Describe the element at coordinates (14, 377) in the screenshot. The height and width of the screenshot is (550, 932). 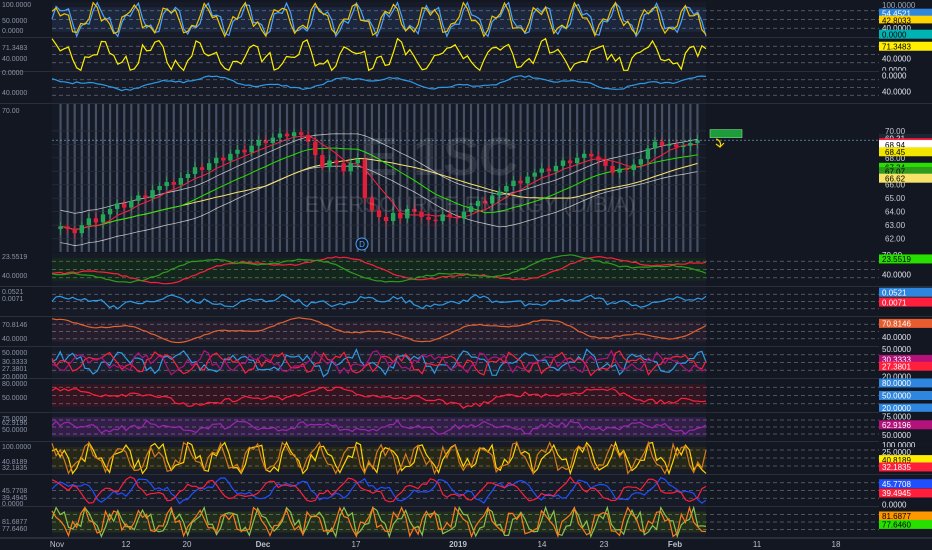
I see `left-scale-value: 20.0000` at that location.